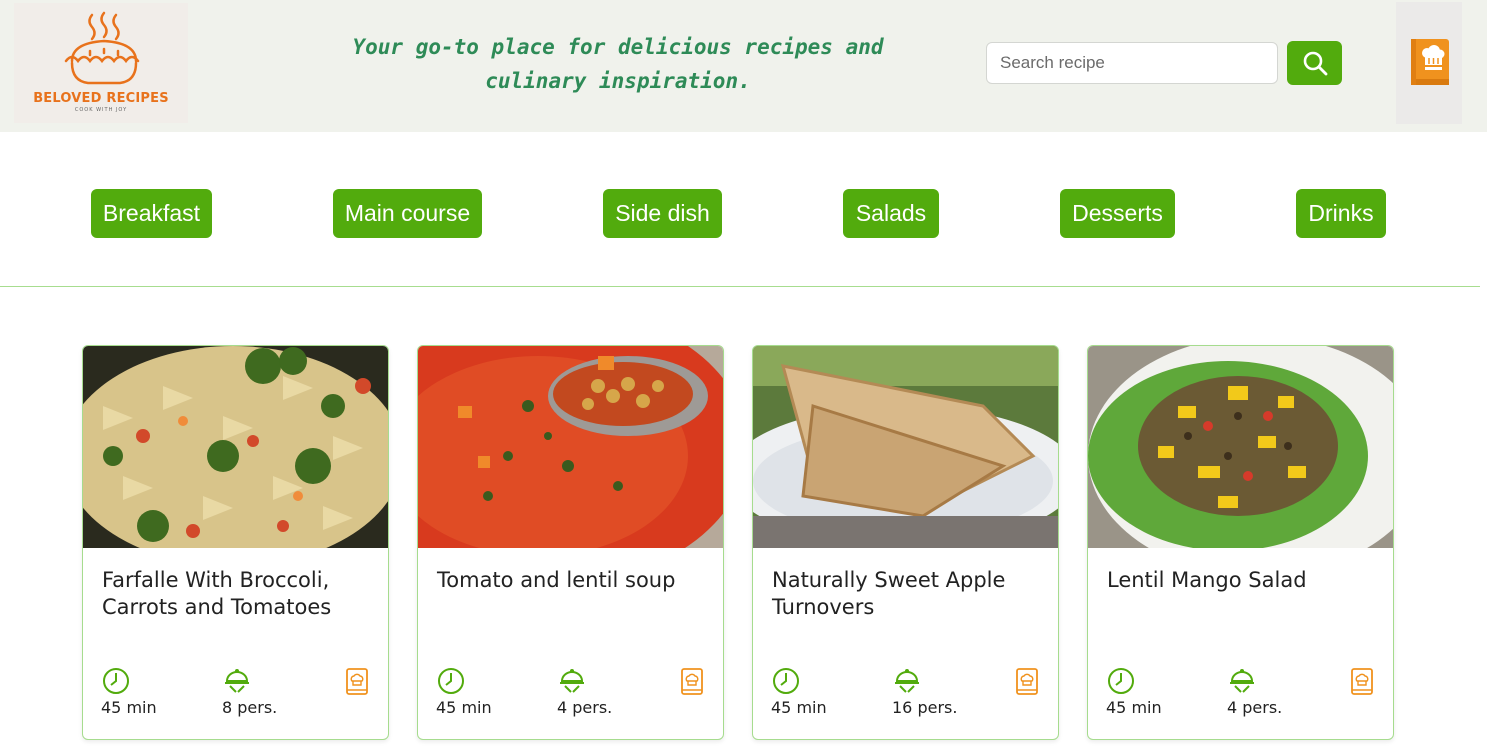 The width and height of the screenshot is (1487, 755). Describe the element at coordinates (101, 110) in the screenshot. I see `logo-subtitle: COOK WITH JOY` at that location.